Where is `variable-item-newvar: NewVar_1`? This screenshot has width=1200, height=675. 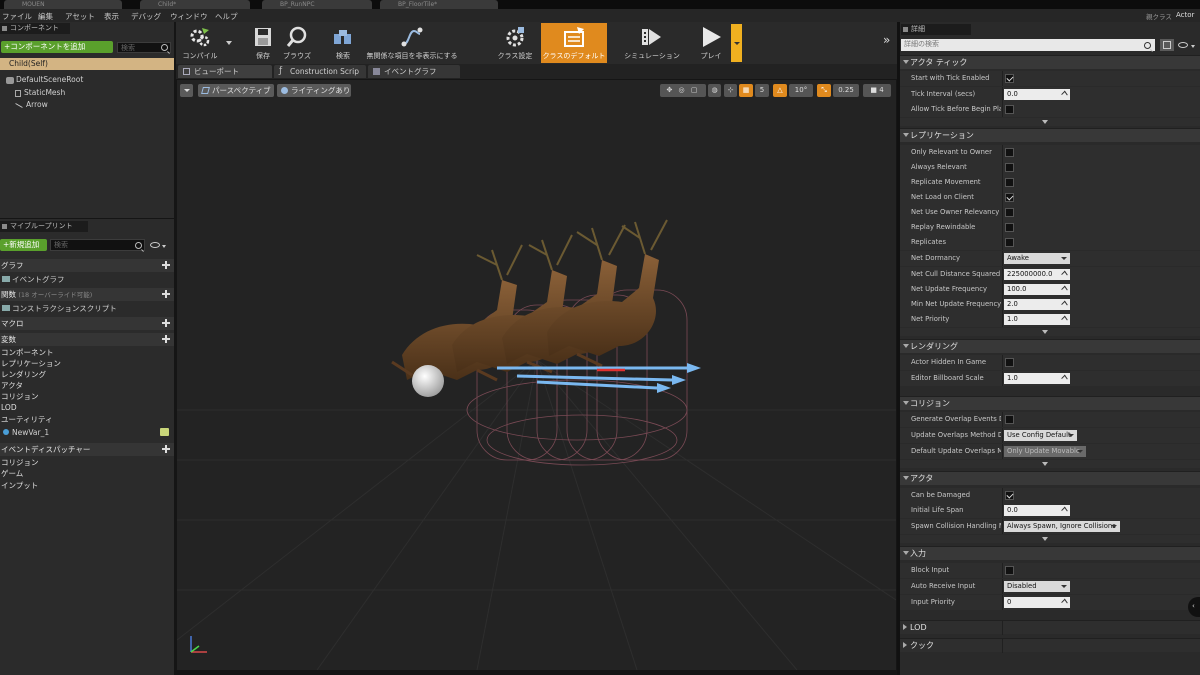
variable-item-newvar: NewVar_1 is located at coordinates (88, 432).